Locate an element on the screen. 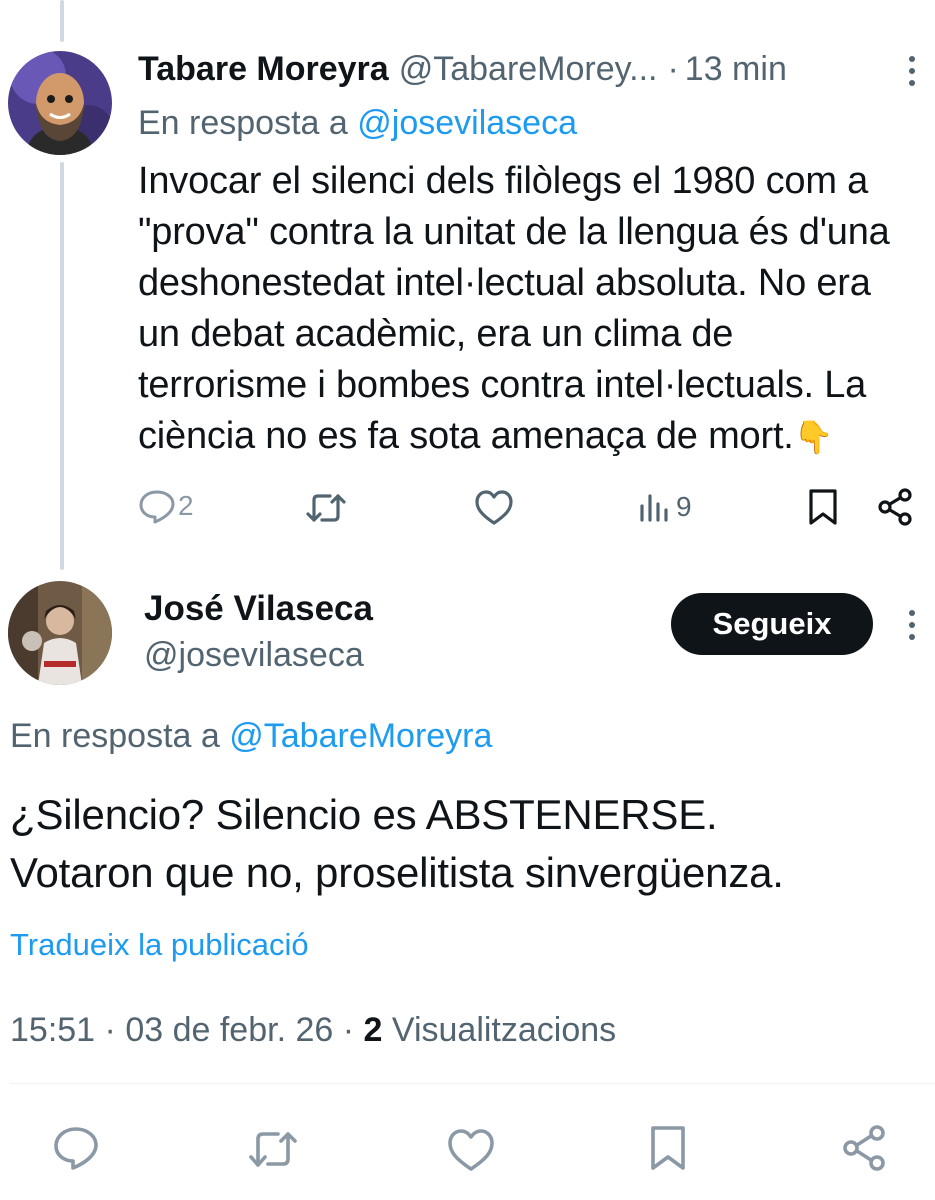 This screenshot has height=1200, width=935. tweet-date: 03 de febr. 26 is located at coordinates (229, 1030).